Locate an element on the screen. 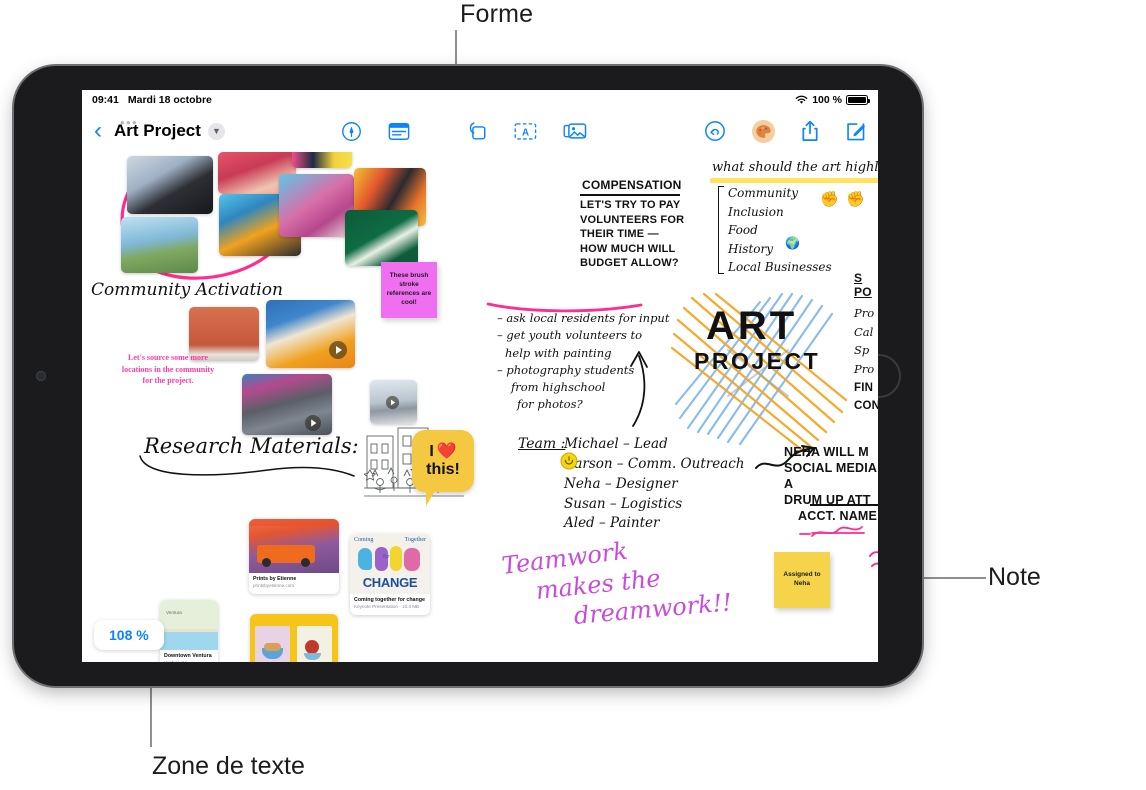 The height and width of the screenshot is (790, 1146). card-title: Coming together for change is located at coordinates (389, 600).